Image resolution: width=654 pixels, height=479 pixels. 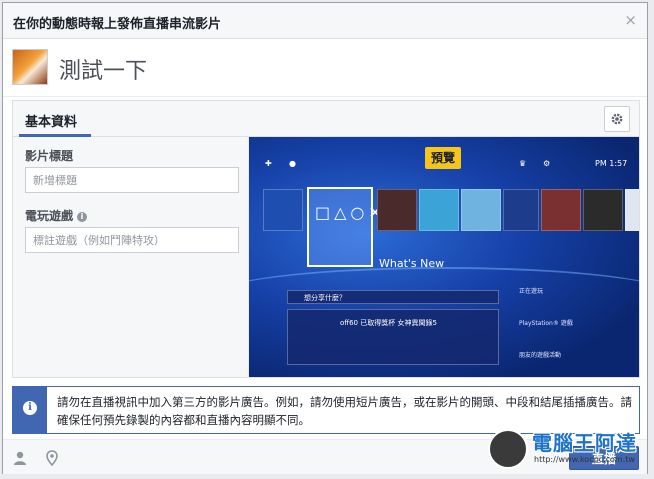 I want to click on ps-info-icon: ●, so click(x=292, y=163).